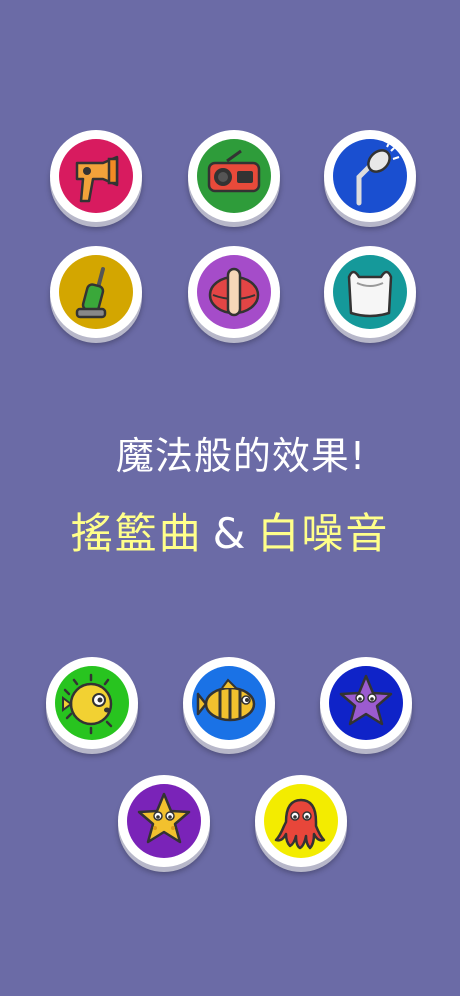  I want to click on octopus-icon, so click(301, 821).